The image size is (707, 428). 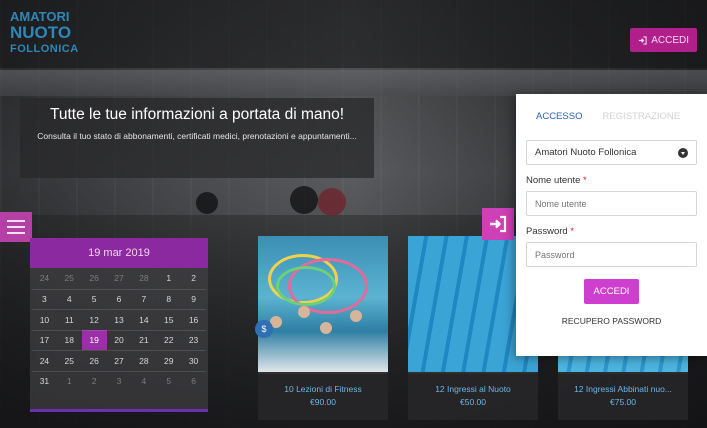 I want to click on card-price: €50.00, so click(x=473, y=402).